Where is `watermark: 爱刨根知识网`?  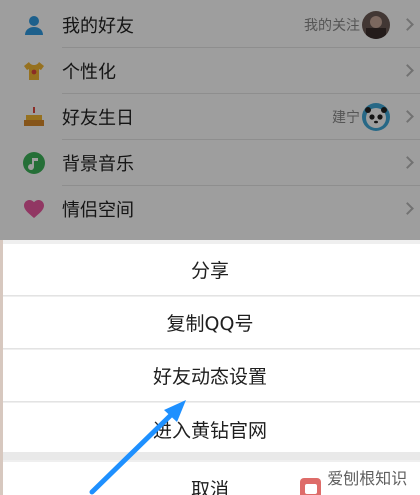 watermark: 爱刨根知识网 is located at coordinates (360, 480).